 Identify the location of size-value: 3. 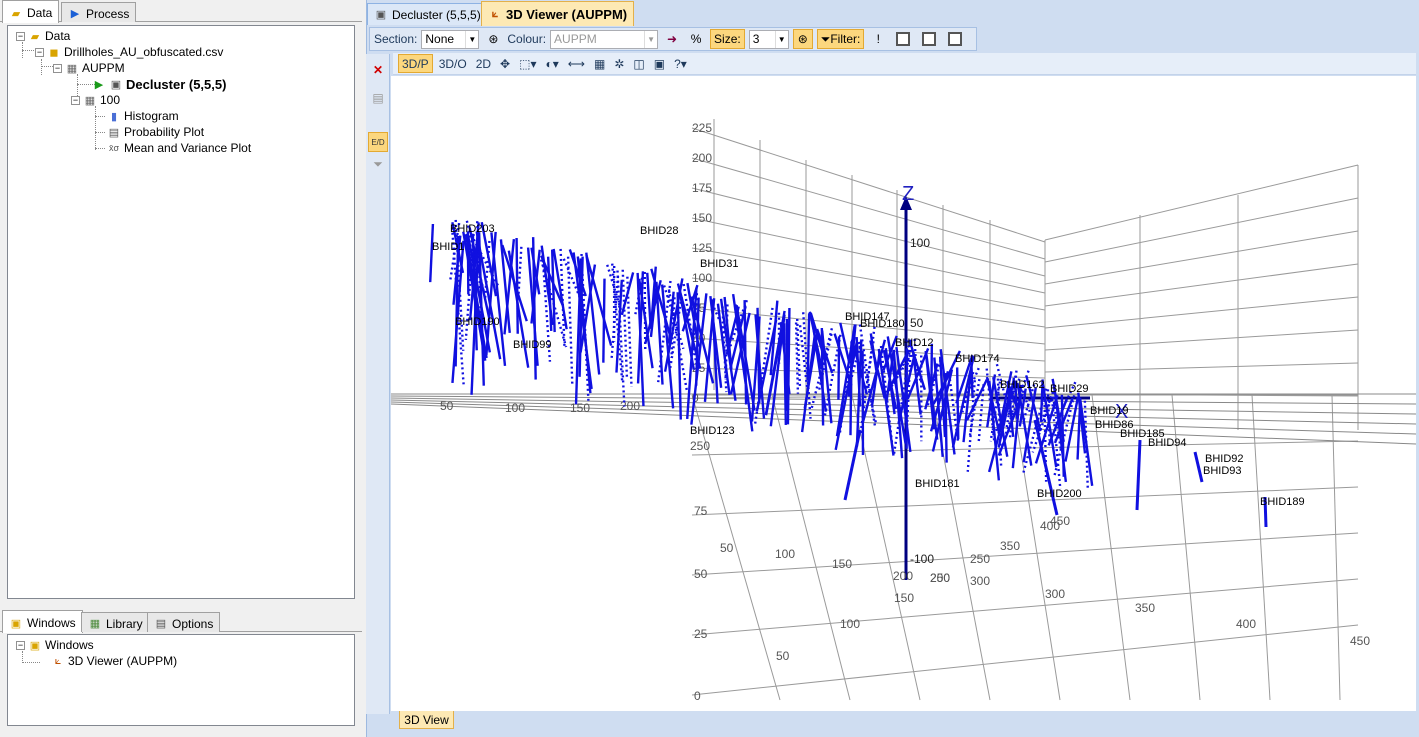
(756, 39).